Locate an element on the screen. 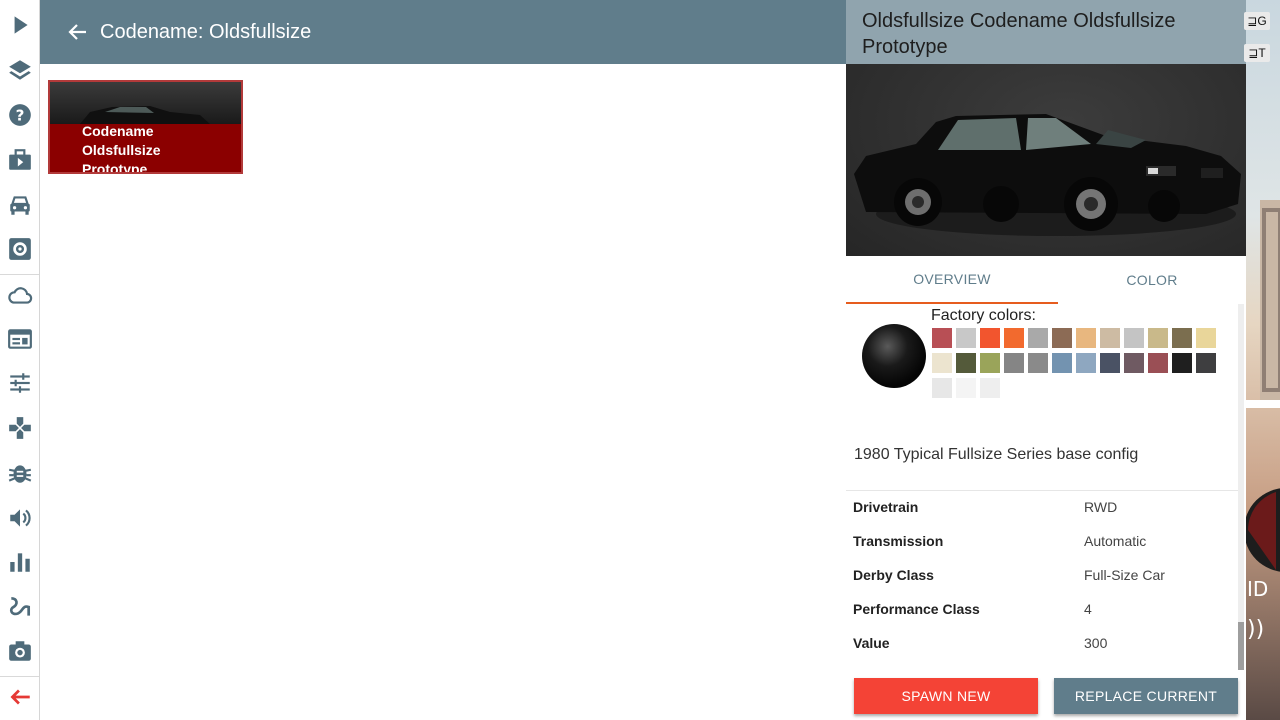  layers-icon is located at coordinates (19, 70).